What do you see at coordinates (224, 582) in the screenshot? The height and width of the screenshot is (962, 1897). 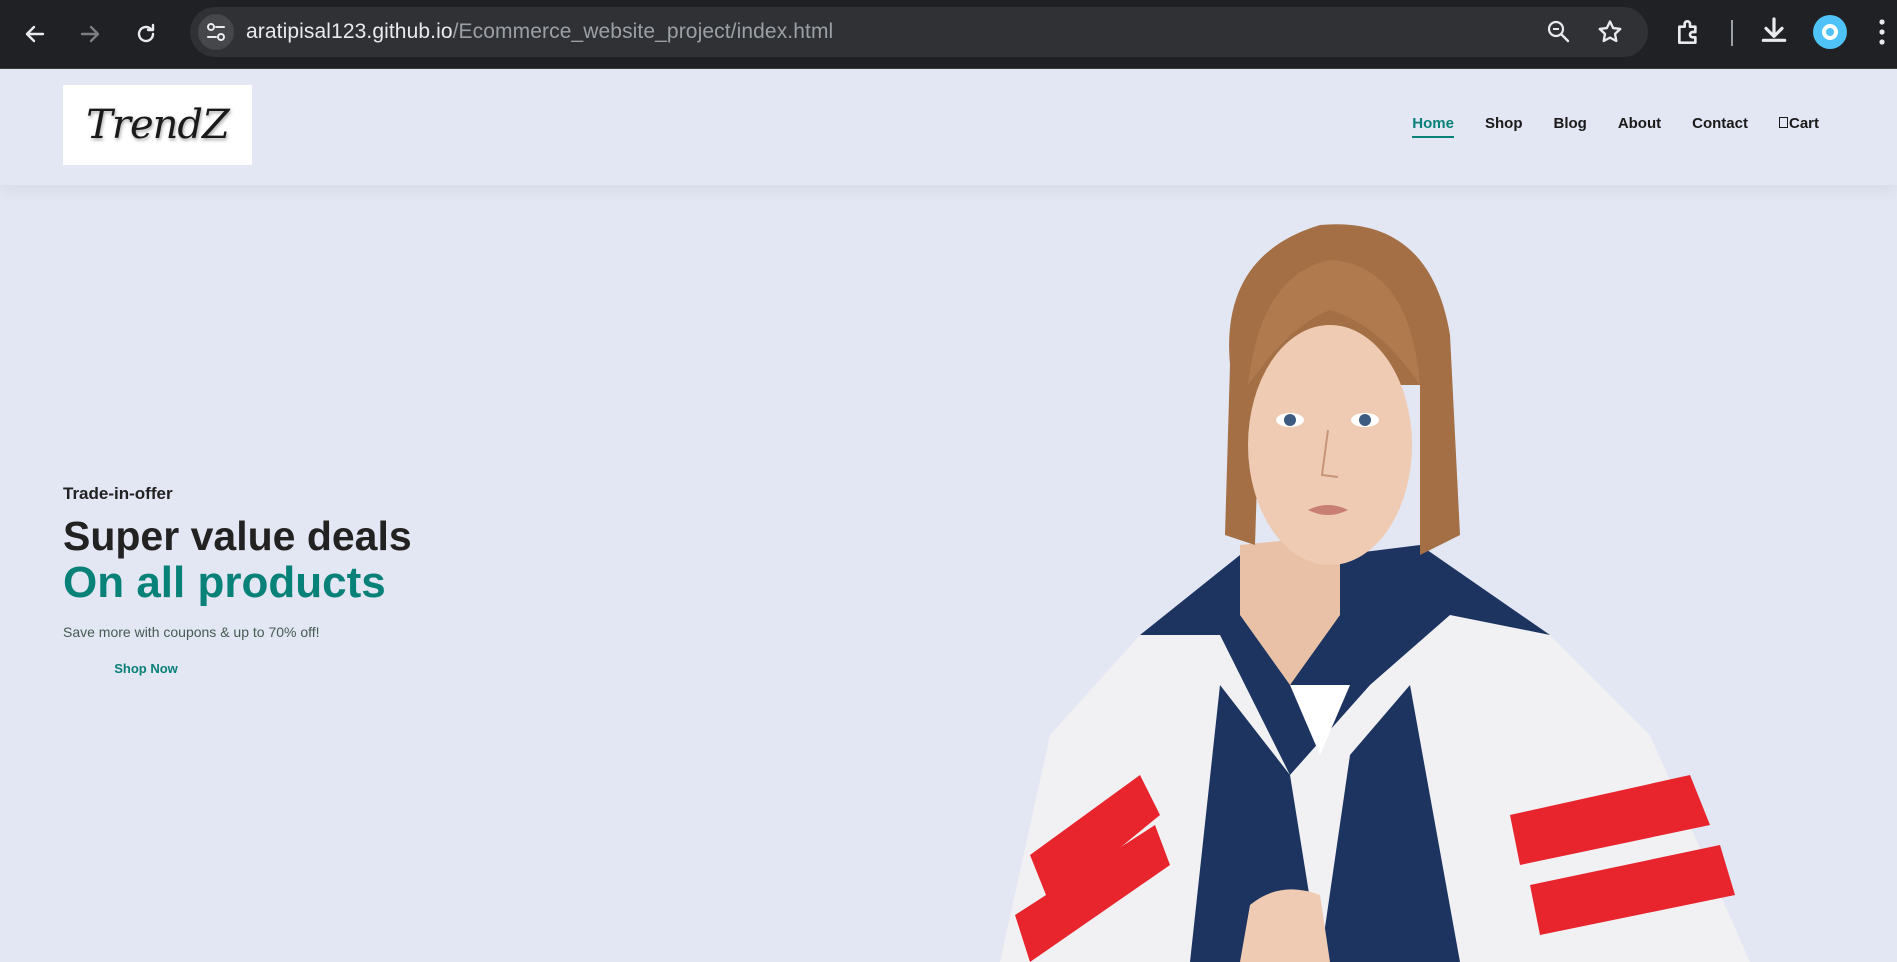 I see `hero-headline-accent: On all products` at bounding box center [224, 582].